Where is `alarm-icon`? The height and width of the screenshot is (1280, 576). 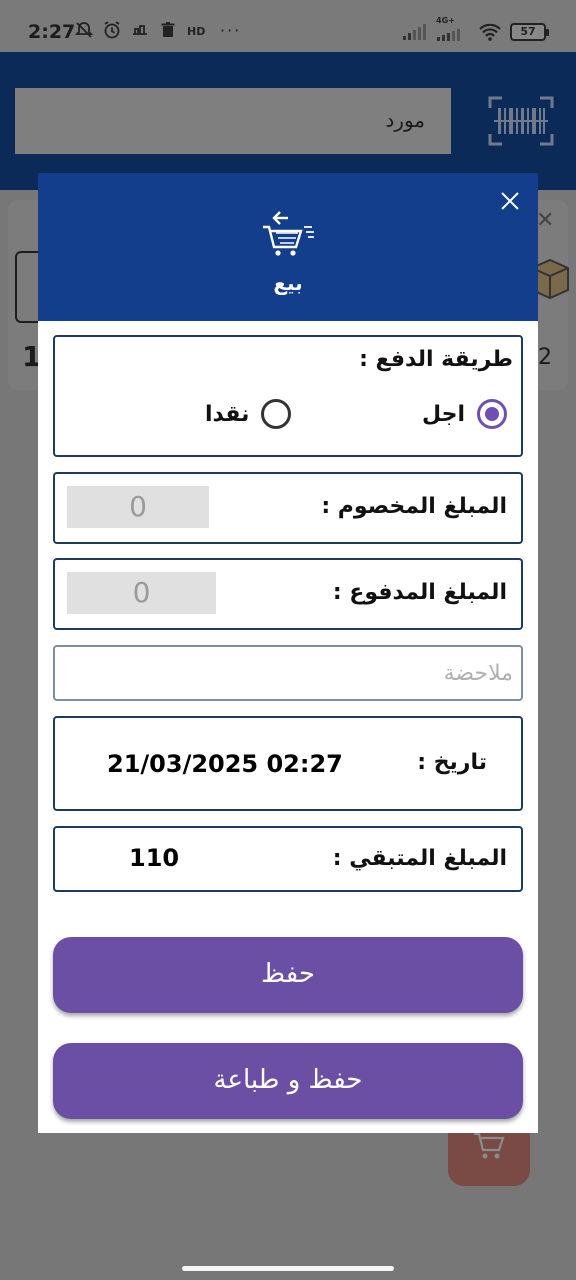 alarm-icon is located at coordinates (112, 30).